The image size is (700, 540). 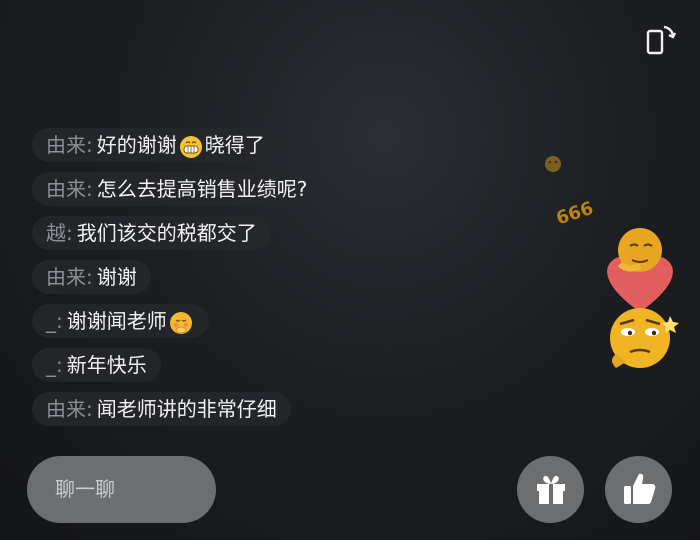 What do you see at coordinates (553, 164) in the screenshot?
I see `small-emoji-icon` at bounding box center [553, 164].